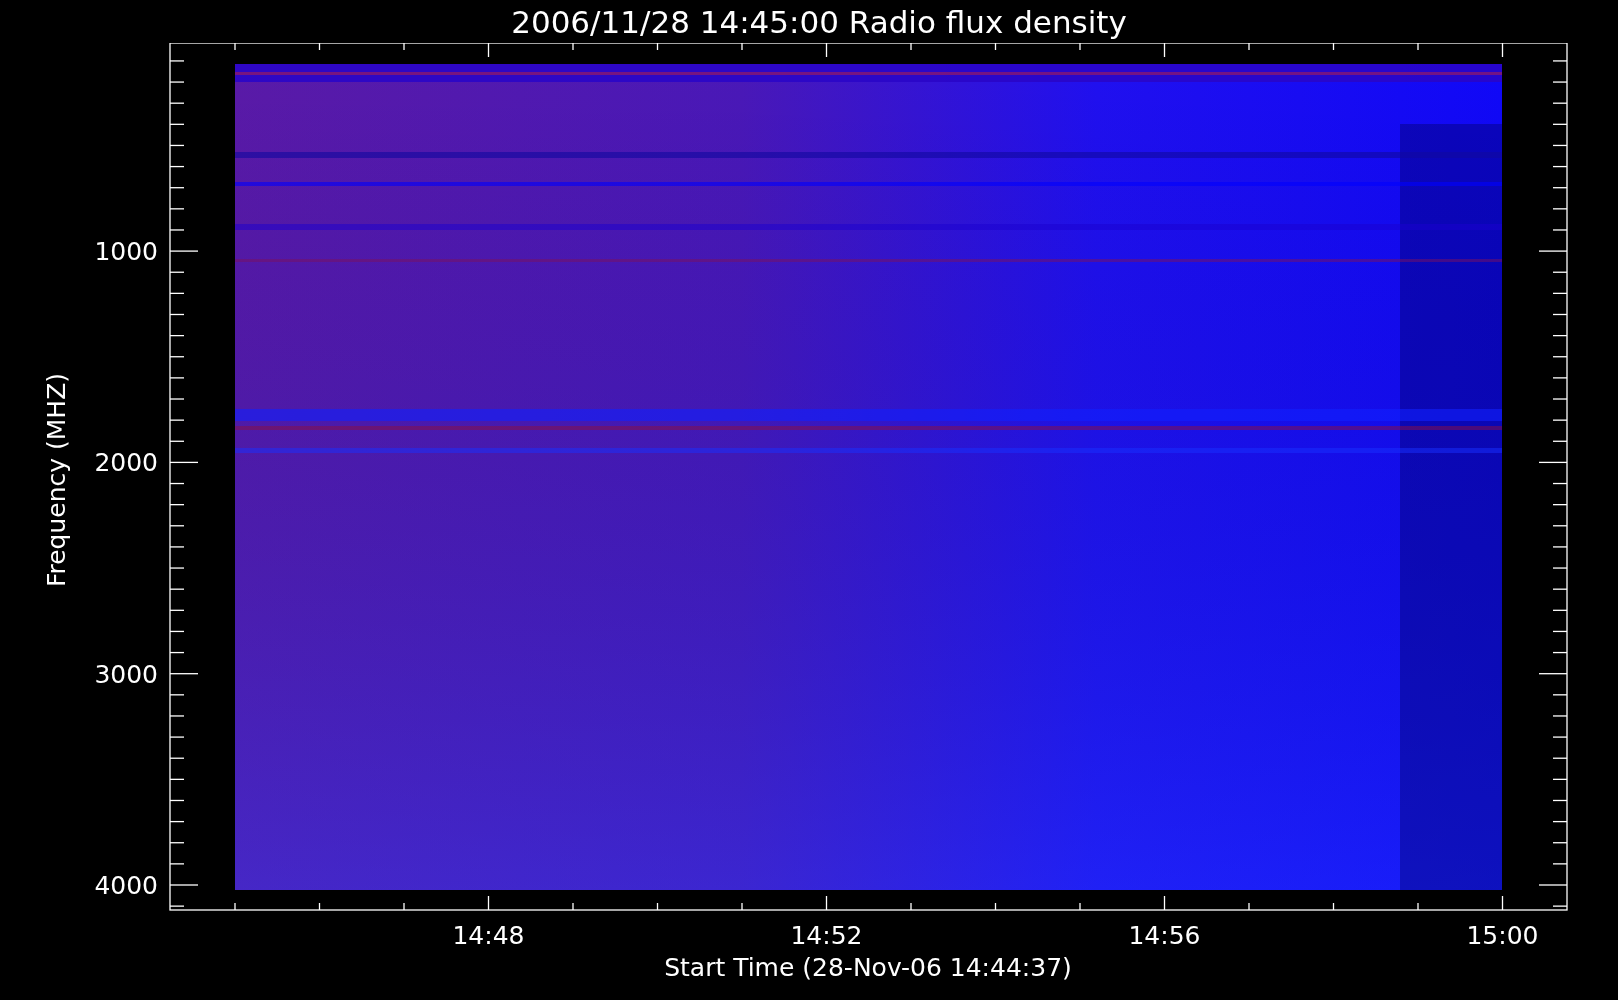 This screenshot has width=1618, height=1000. I want to click on tick-label: 14:48, so click(488, 935).